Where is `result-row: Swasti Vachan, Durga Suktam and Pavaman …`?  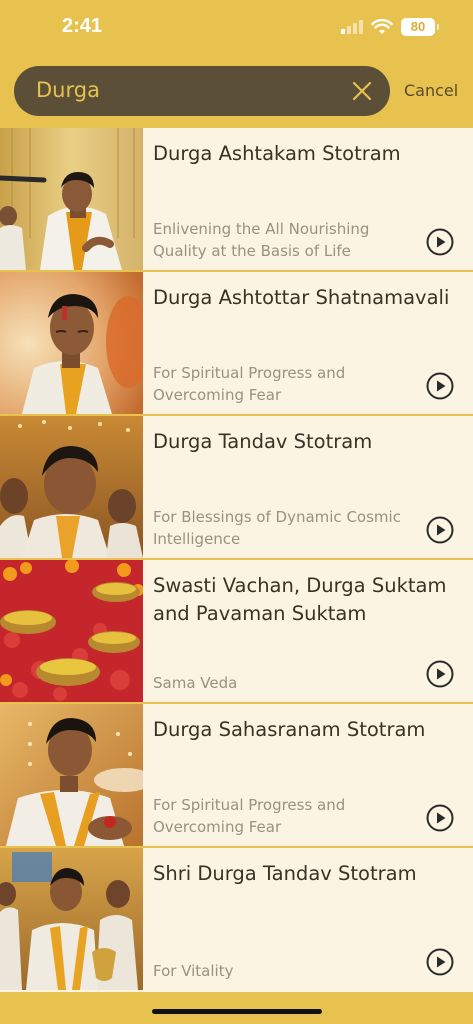
result-row: Swasti Vachan, Durga Suktam and Pavaman … is located at coordinates (236, 632).